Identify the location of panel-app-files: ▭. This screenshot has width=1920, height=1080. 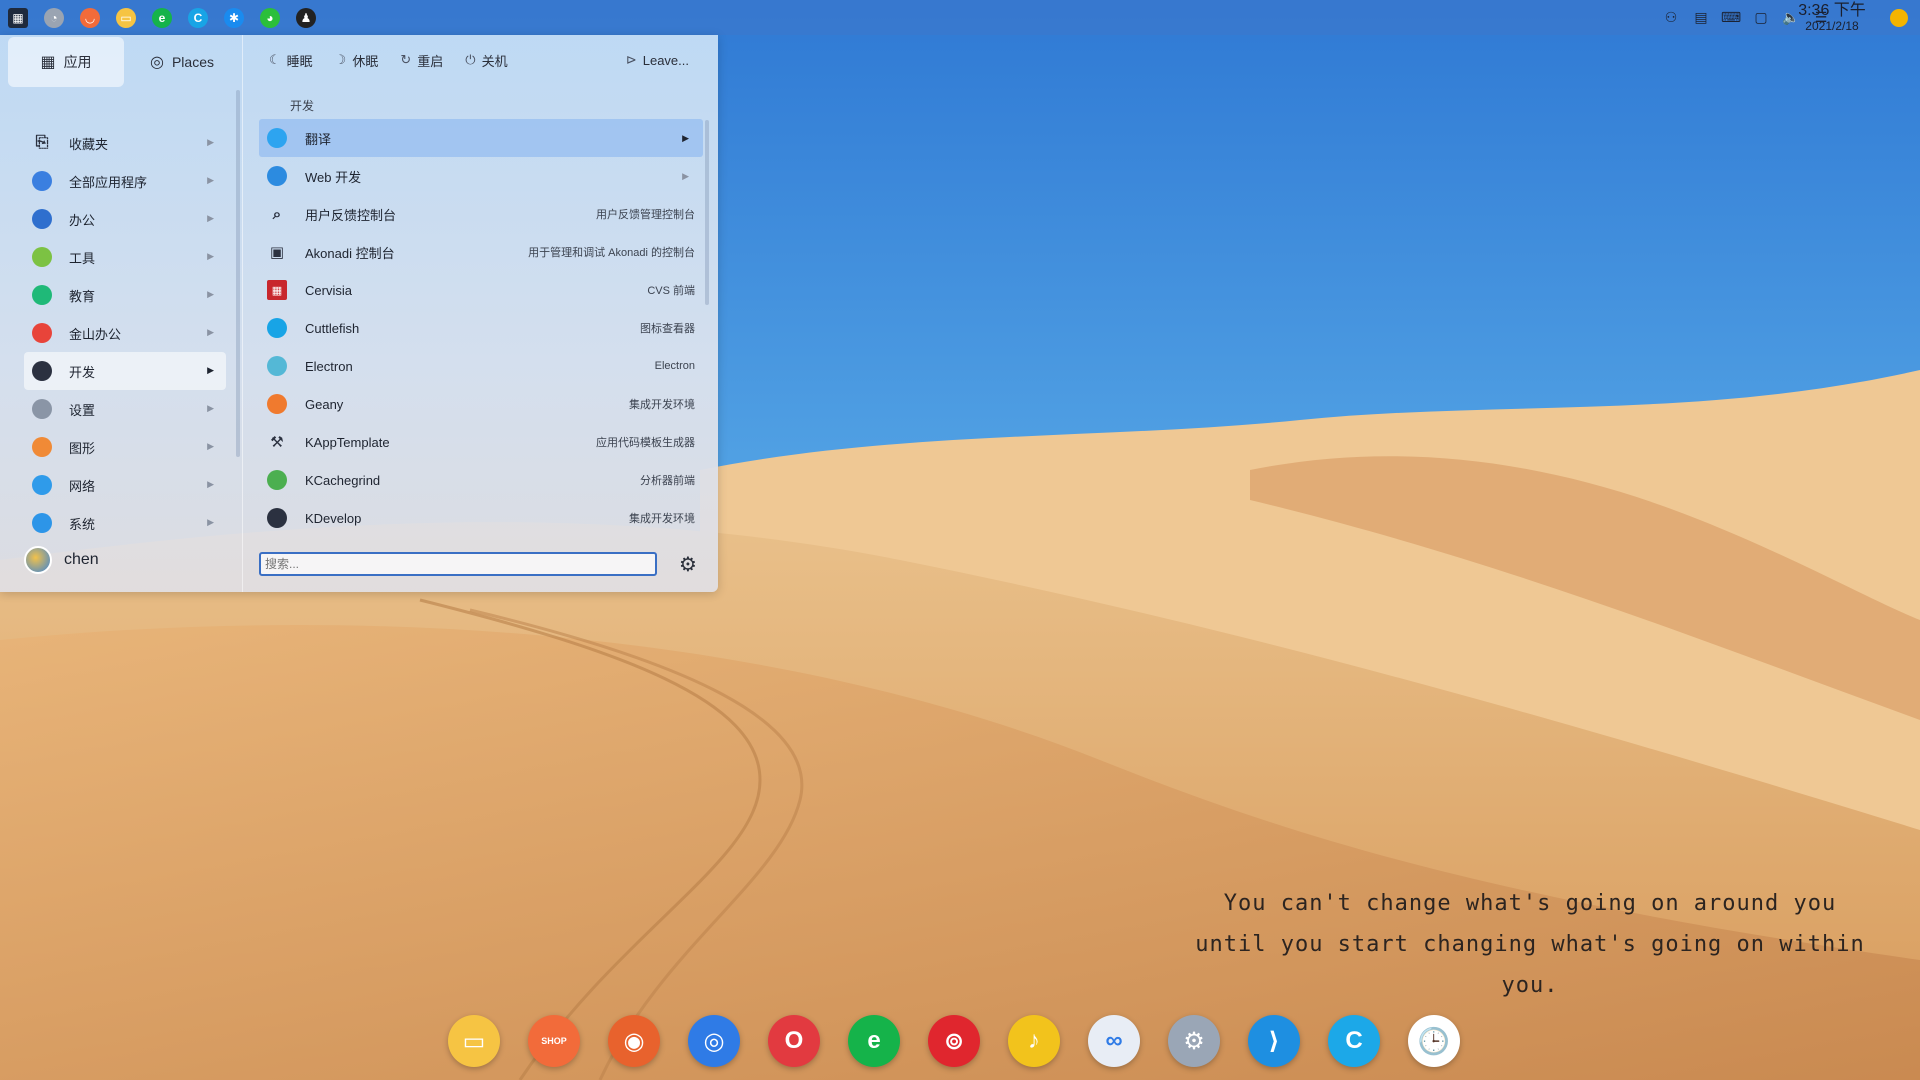
(126, 17).